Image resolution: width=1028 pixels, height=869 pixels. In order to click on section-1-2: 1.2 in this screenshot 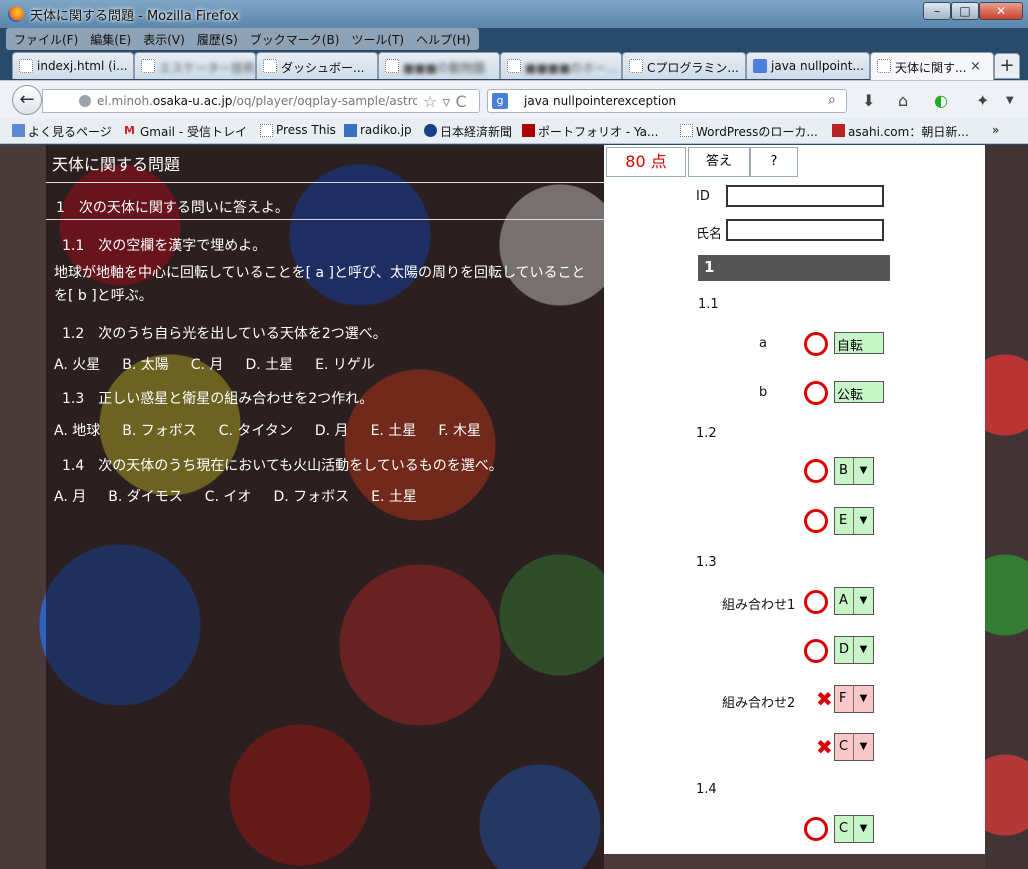, I will do `click(706, 433)`.